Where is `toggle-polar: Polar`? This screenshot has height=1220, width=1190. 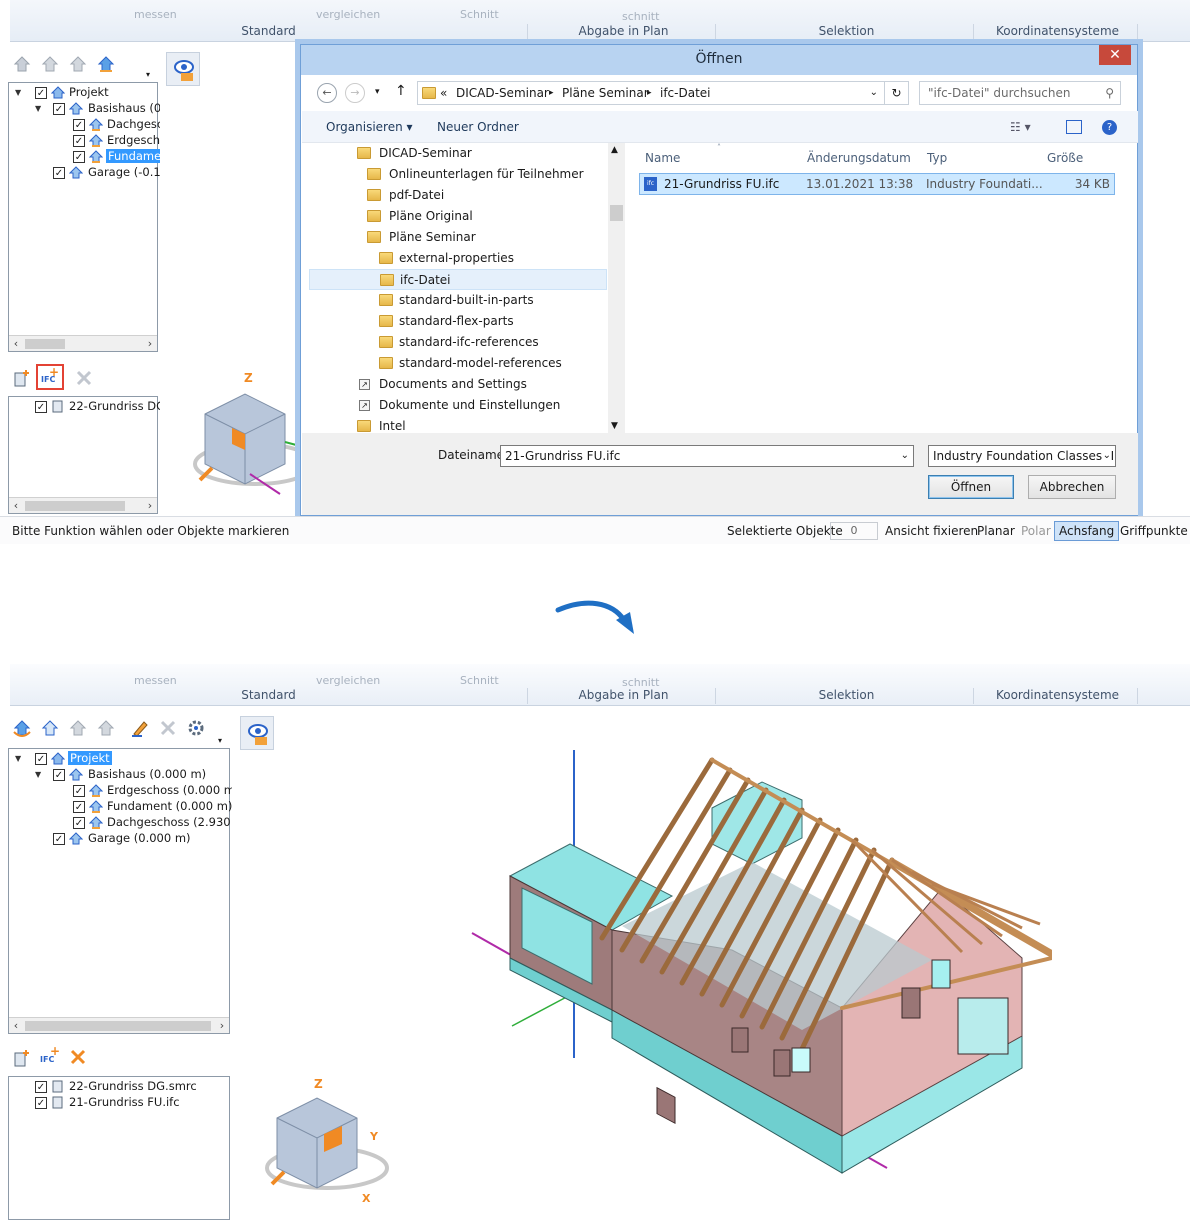 toggle-polar: Polar is located at coordinates (1036, 531).